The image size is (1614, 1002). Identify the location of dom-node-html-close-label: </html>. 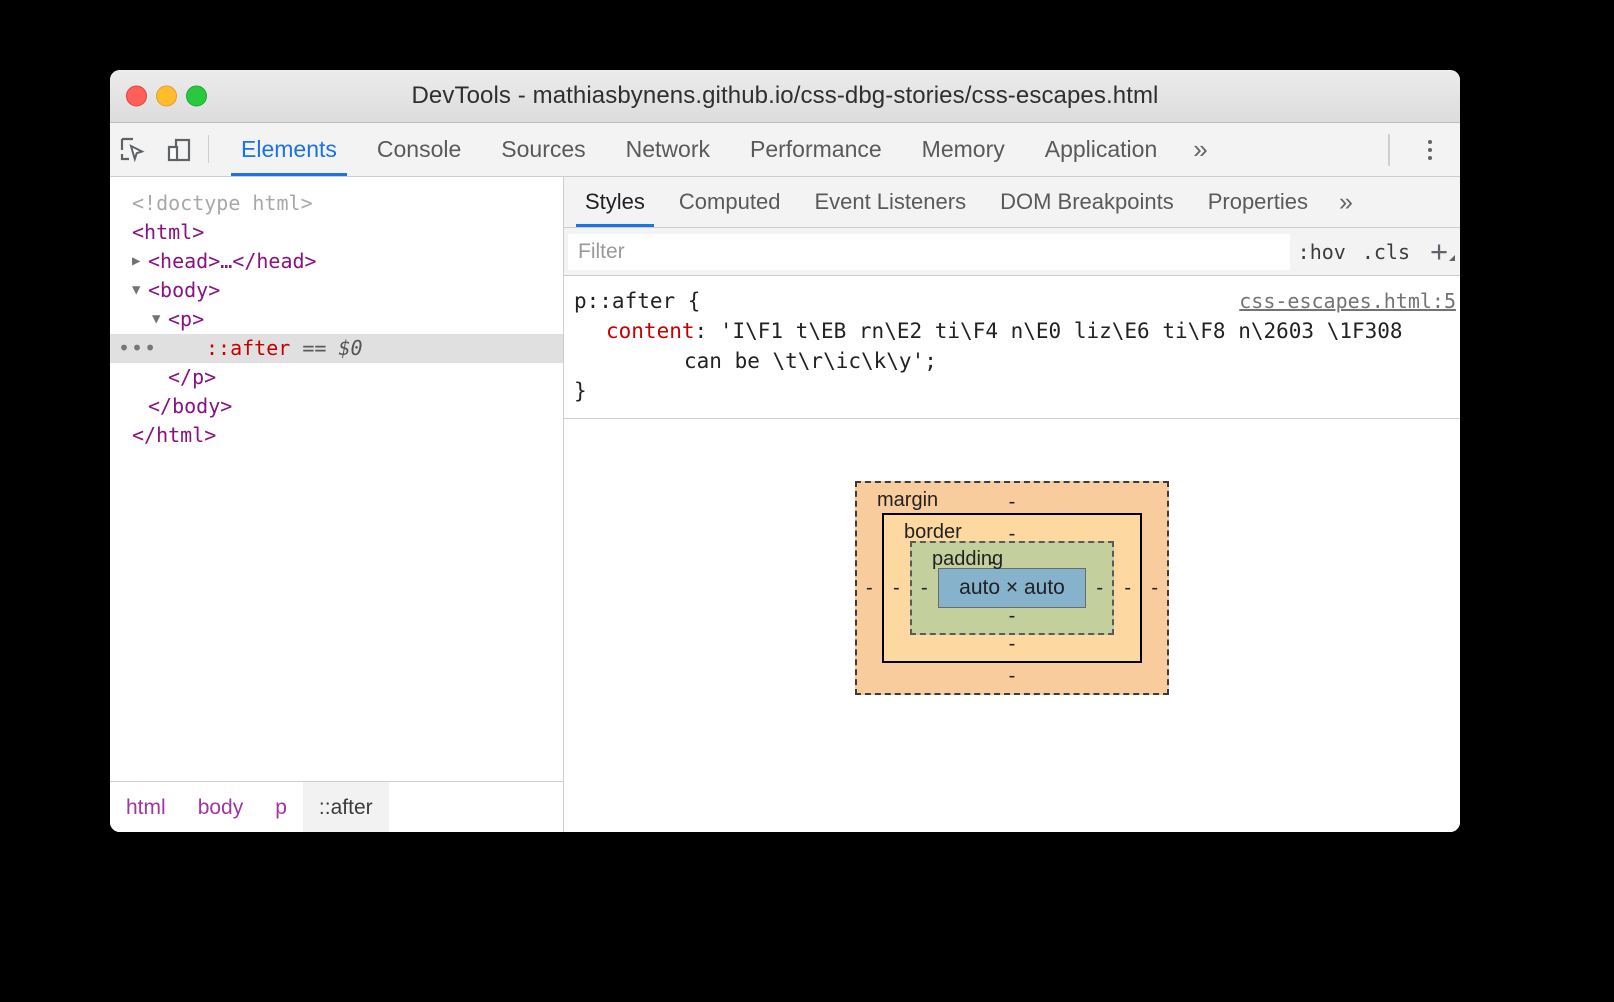
(174, 435).